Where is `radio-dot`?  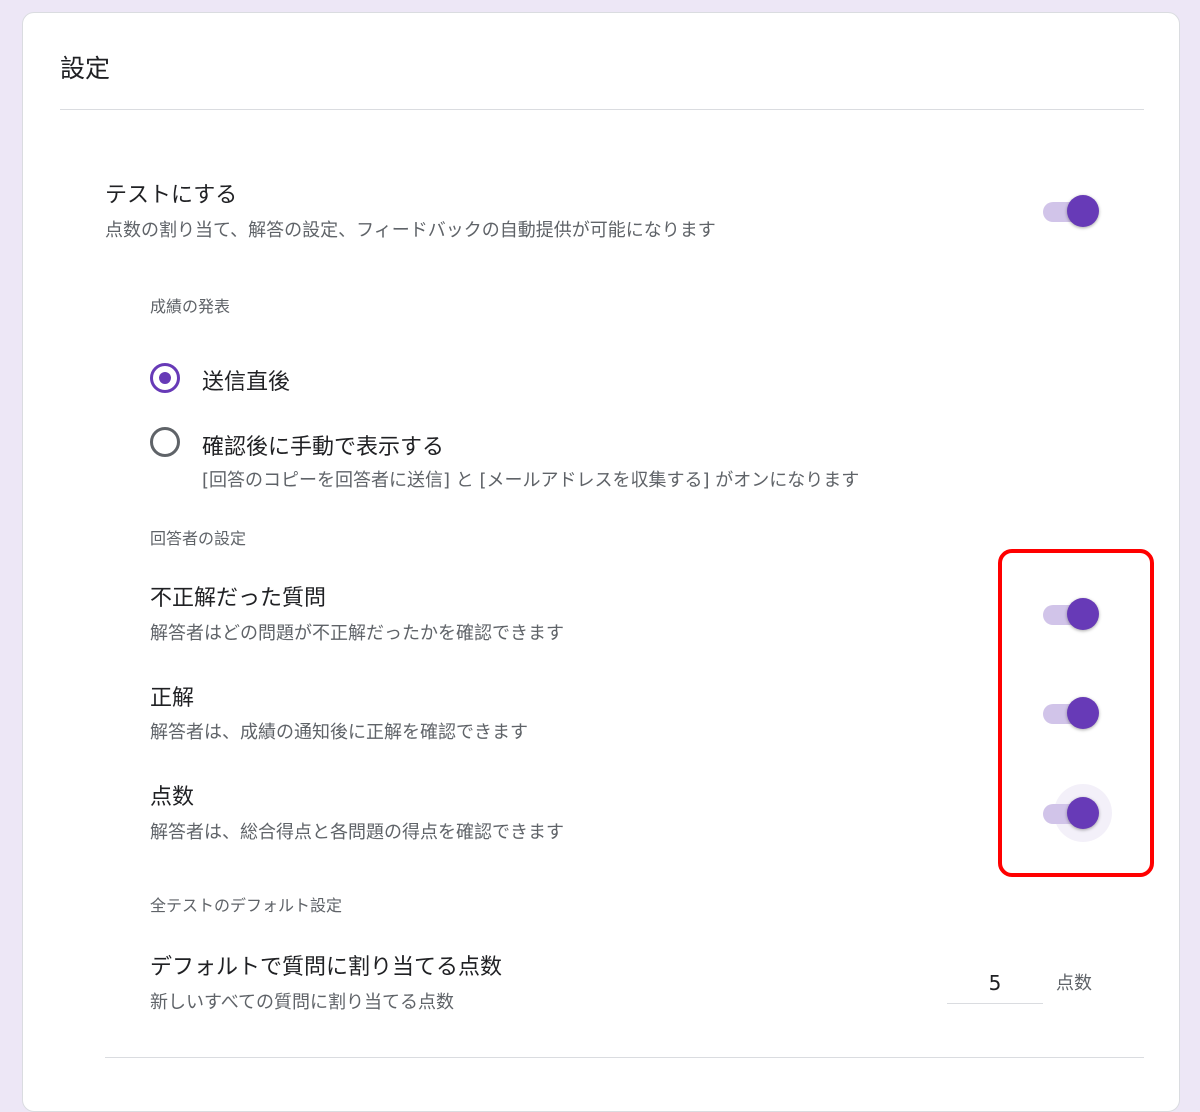
radio-dot is located at coordinates (165, 378).